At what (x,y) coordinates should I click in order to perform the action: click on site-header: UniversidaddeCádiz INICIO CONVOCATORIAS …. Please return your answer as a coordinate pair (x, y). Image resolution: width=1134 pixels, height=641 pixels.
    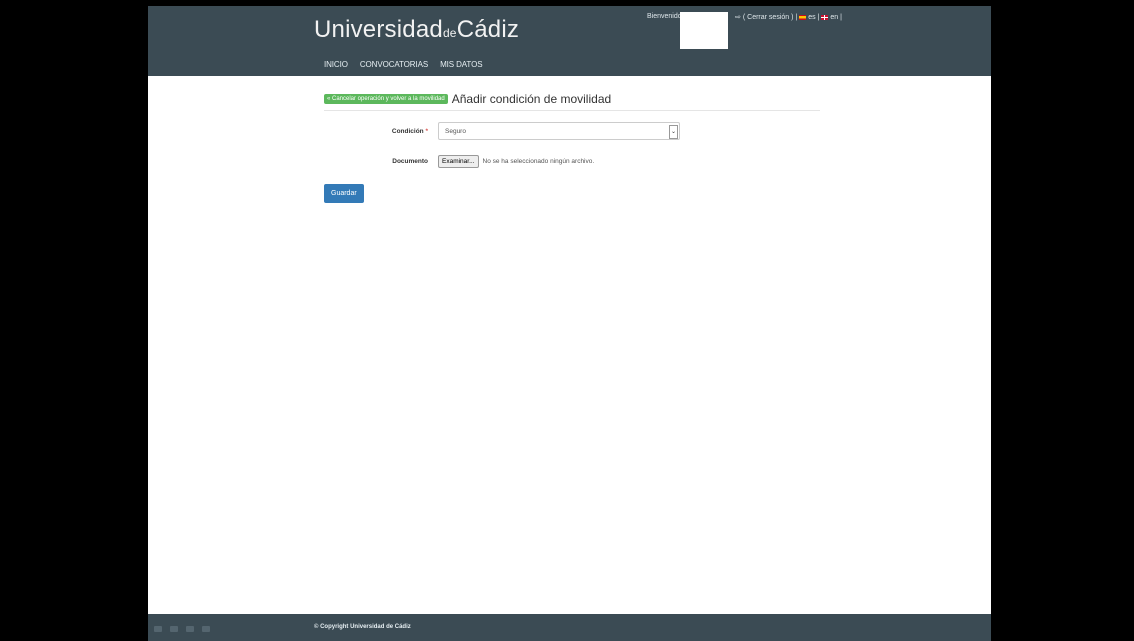
    Looking at the image, I should click on (569, 41).